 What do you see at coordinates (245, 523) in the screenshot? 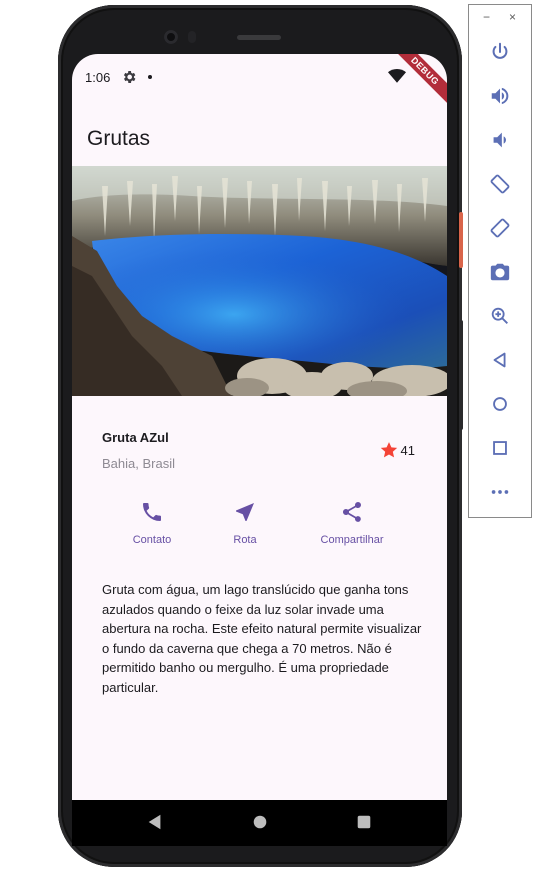
I see `route-button: Rota` at bounding box center [245, 523].